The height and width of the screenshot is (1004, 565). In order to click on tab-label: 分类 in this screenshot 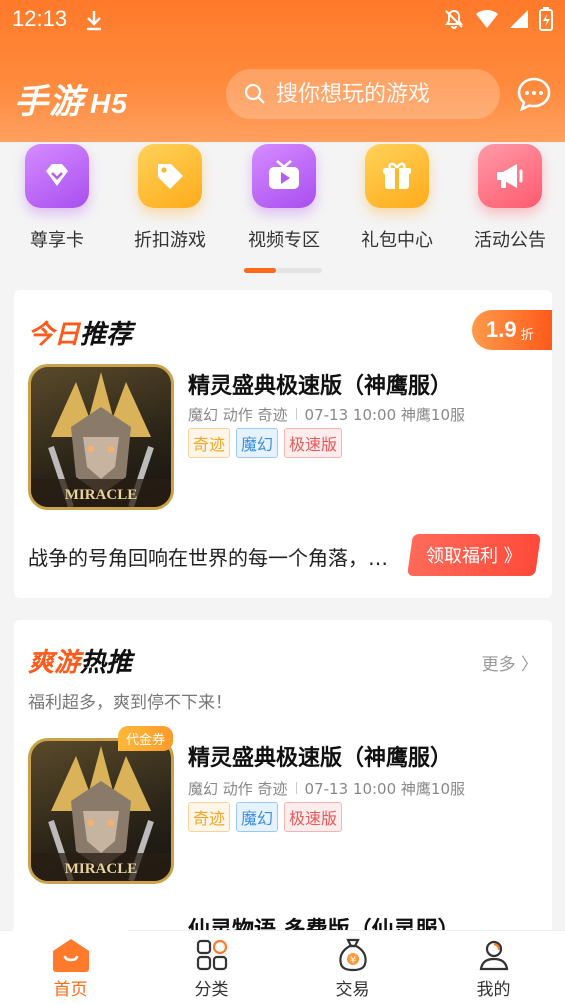, I will do `click(211, 990)`.